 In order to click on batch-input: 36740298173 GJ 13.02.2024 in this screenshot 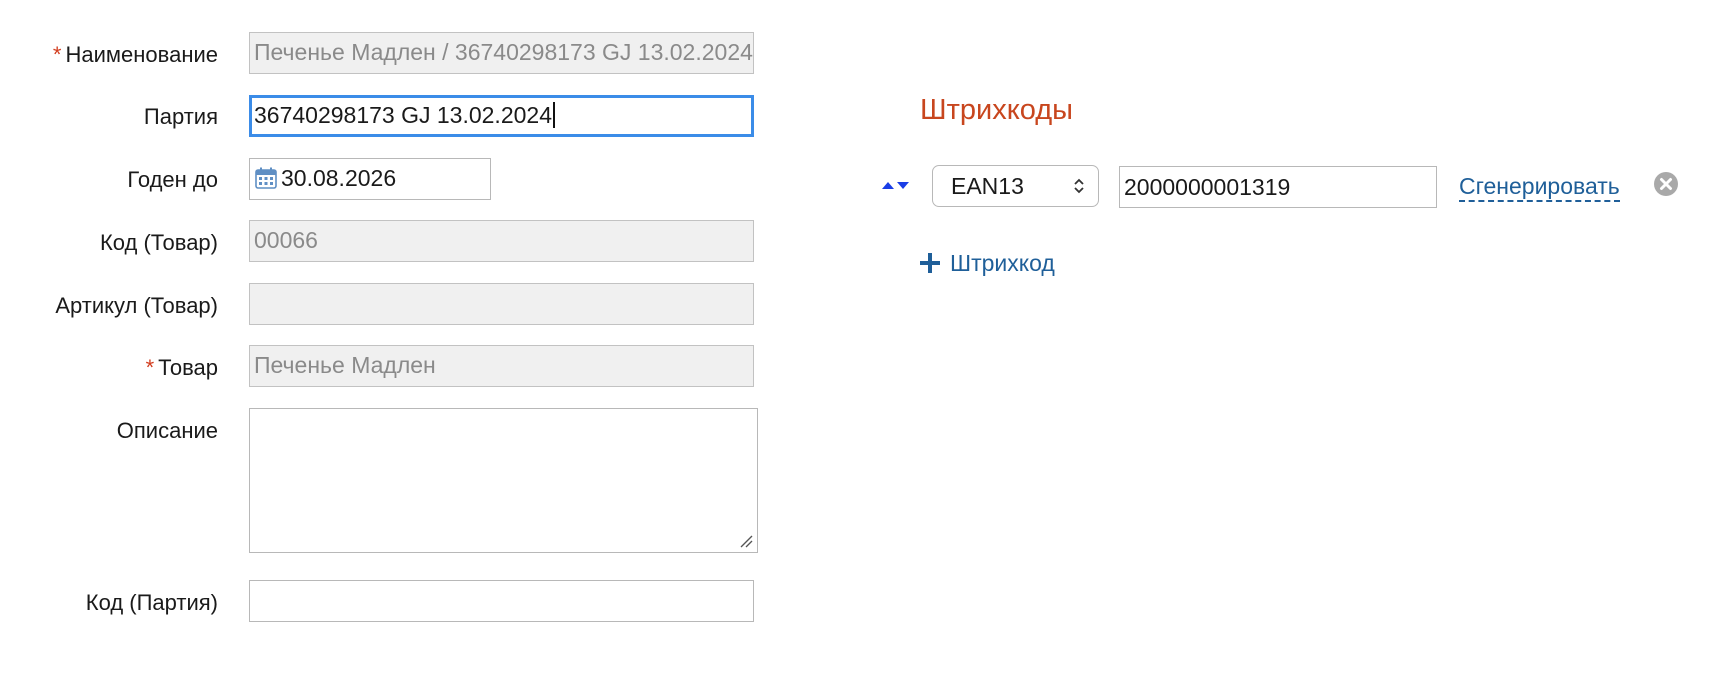, I will do `click(501, 116)`.